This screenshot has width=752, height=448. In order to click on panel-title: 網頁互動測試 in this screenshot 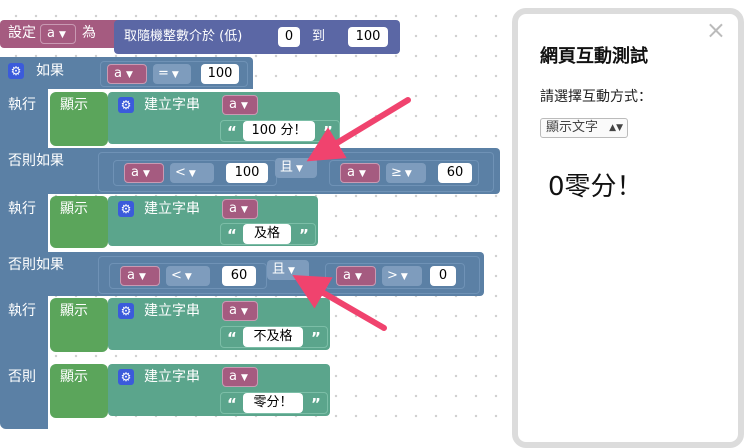, I will do `click(594, 56)`.